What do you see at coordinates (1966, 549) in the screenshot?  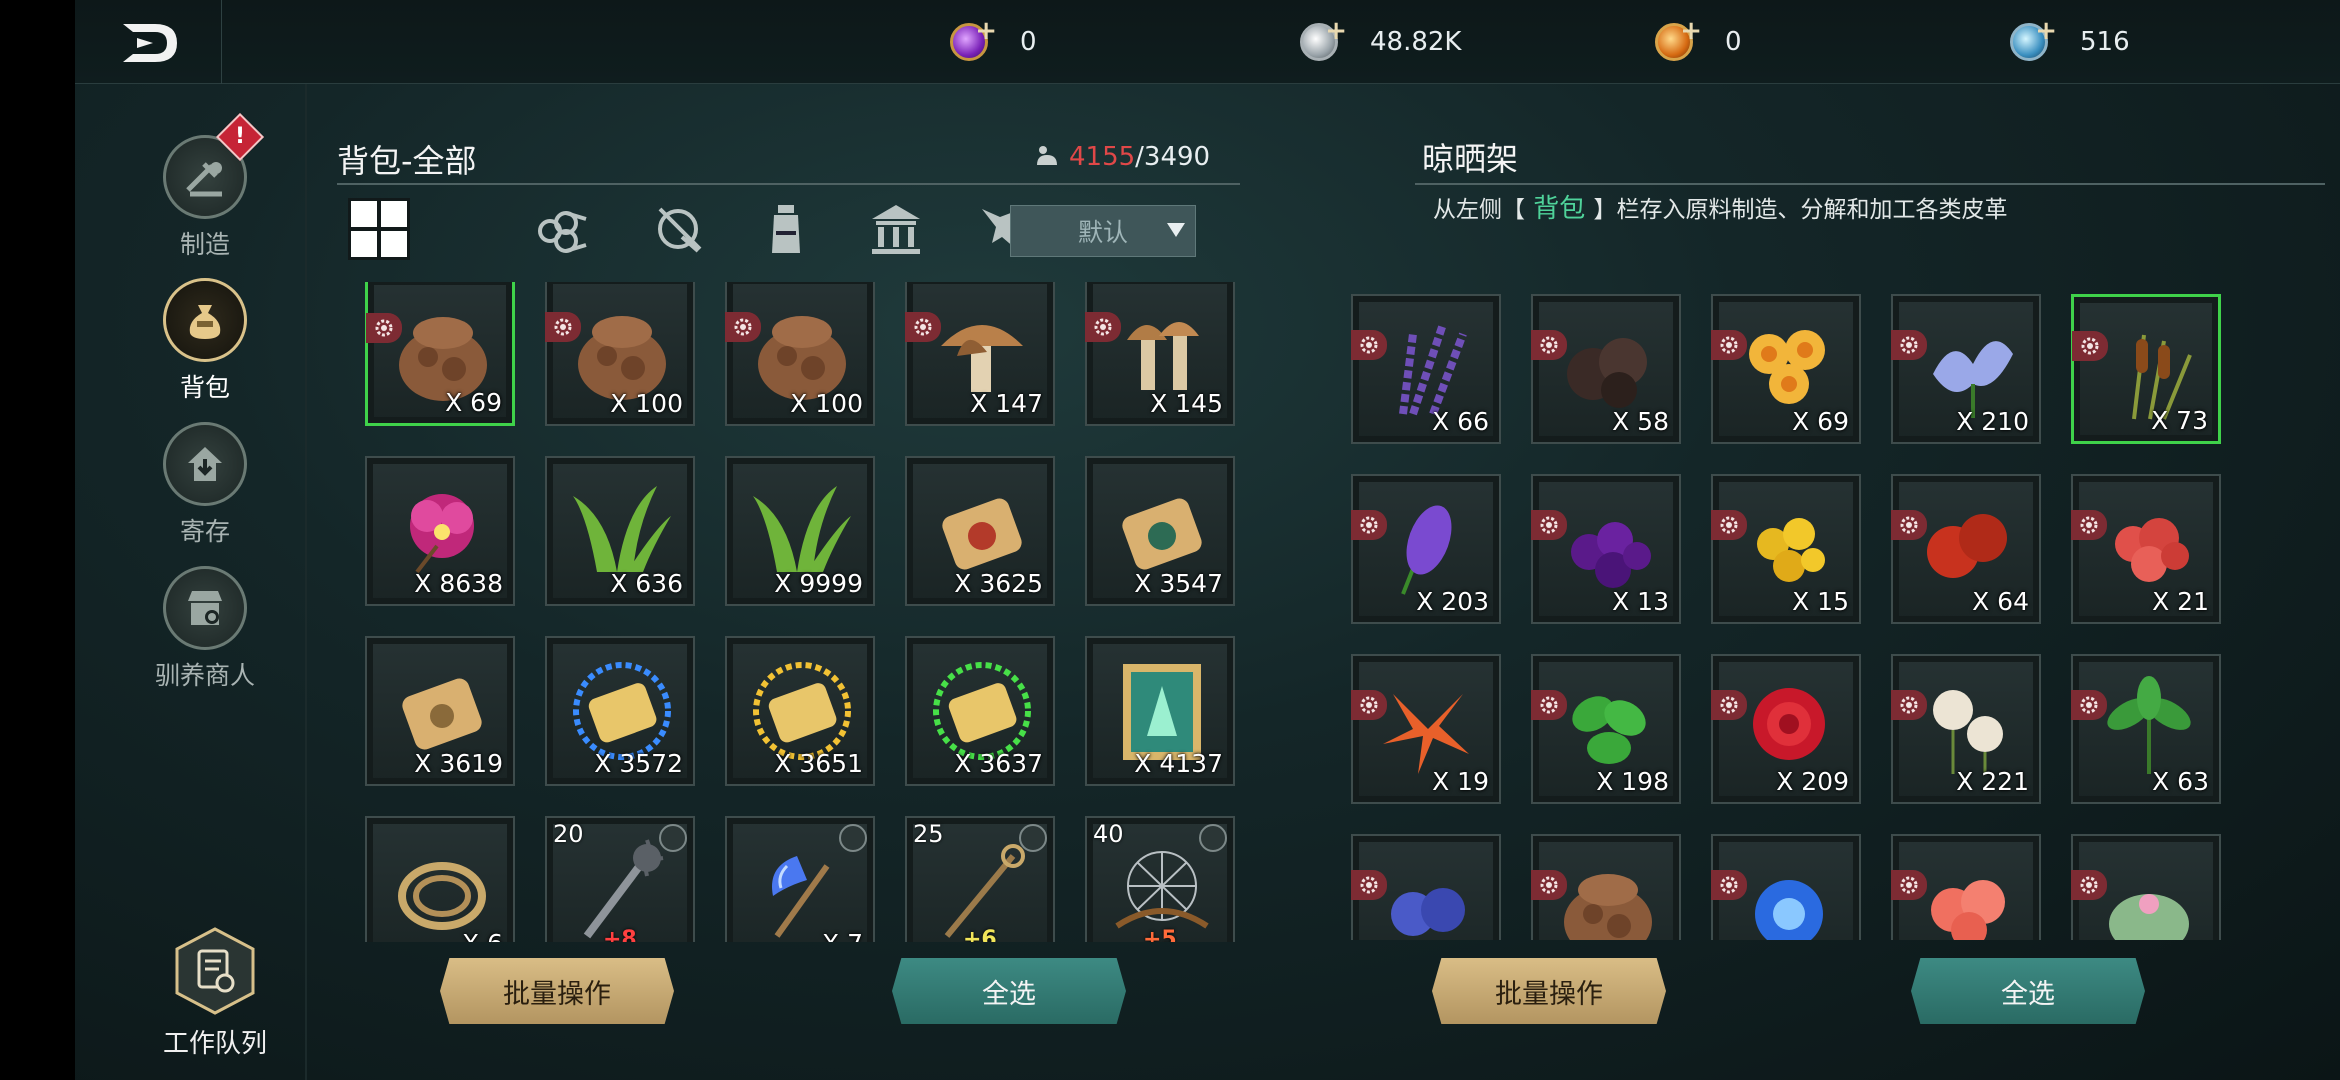 I see `item-slot: X 64` at bounding box center [1966, 549].